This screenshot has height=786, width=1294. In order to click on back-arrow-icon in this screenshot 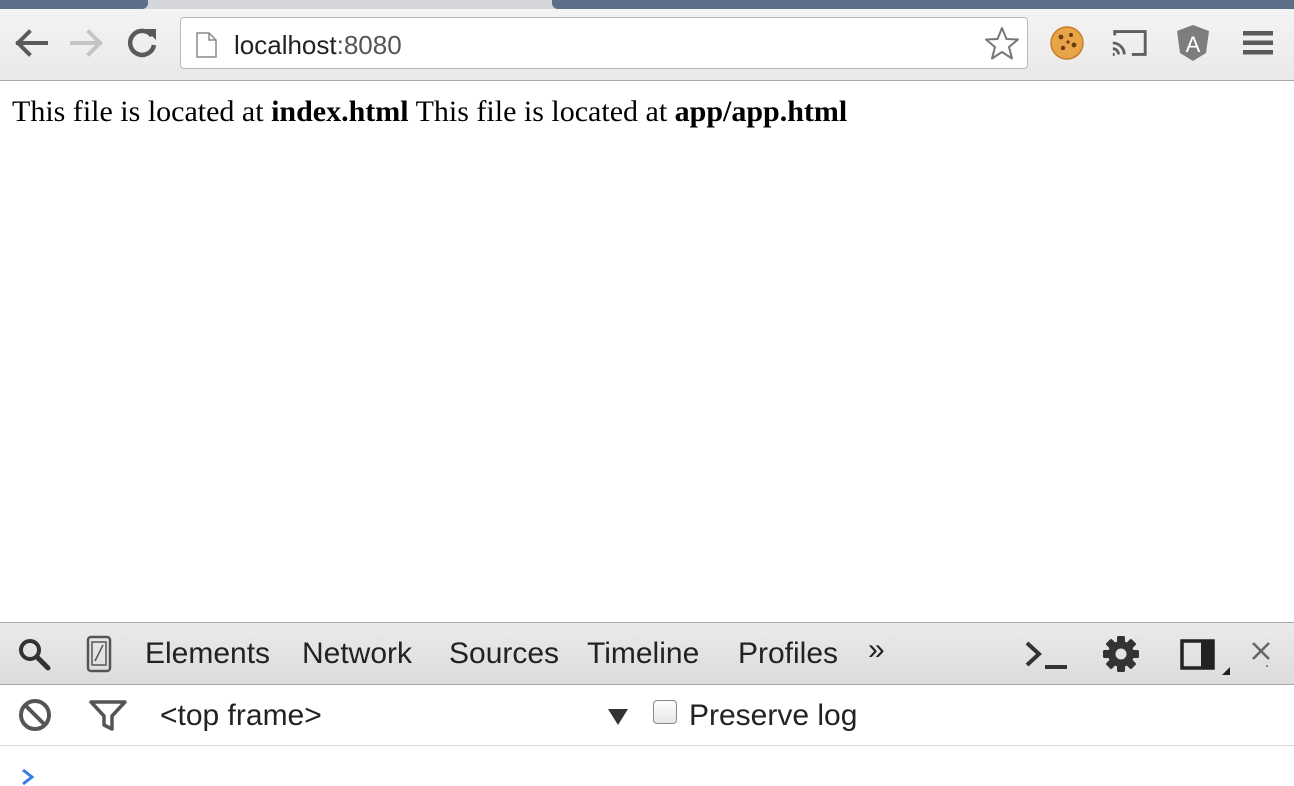, I will do `click(31, 43)`.